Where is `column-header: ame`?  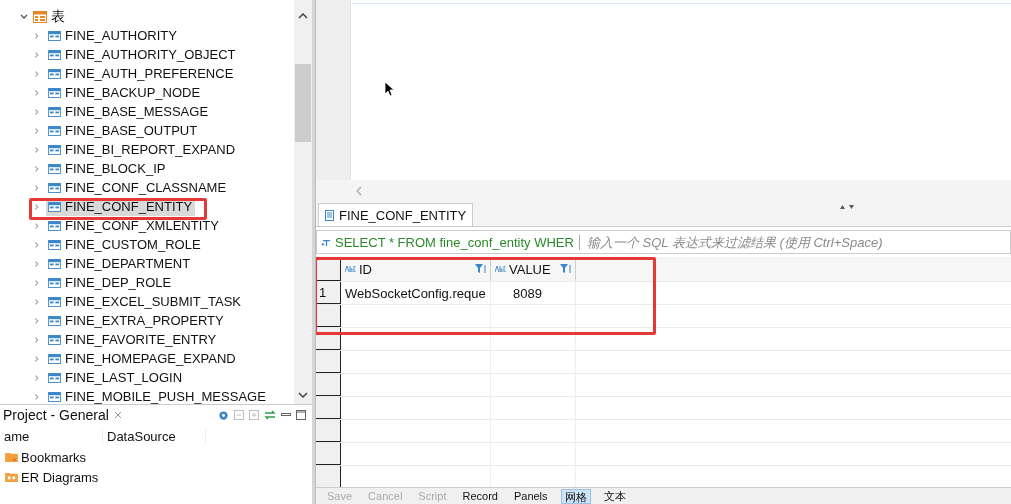 column-header: ame is located at coordinates (51, 436).